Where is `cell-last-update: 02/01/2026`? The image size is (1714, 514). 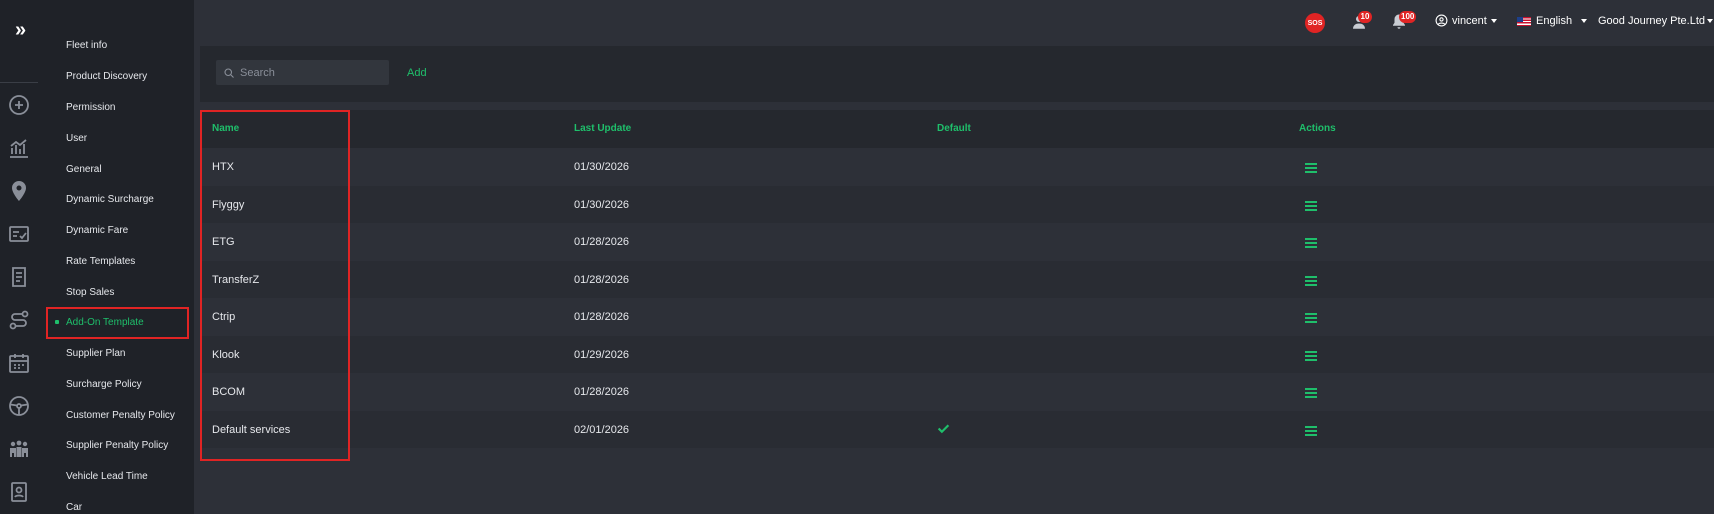
cell-last-update: 02/01/2026 is located at coordinates (602, 429).